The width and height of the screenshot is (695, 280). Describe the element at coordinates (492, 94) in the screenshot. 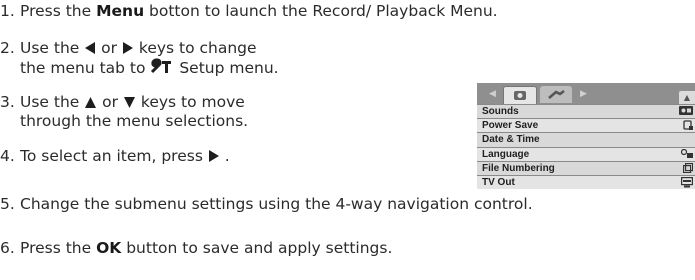

I see `tab-left-arrow-icon: ◀` at that location.